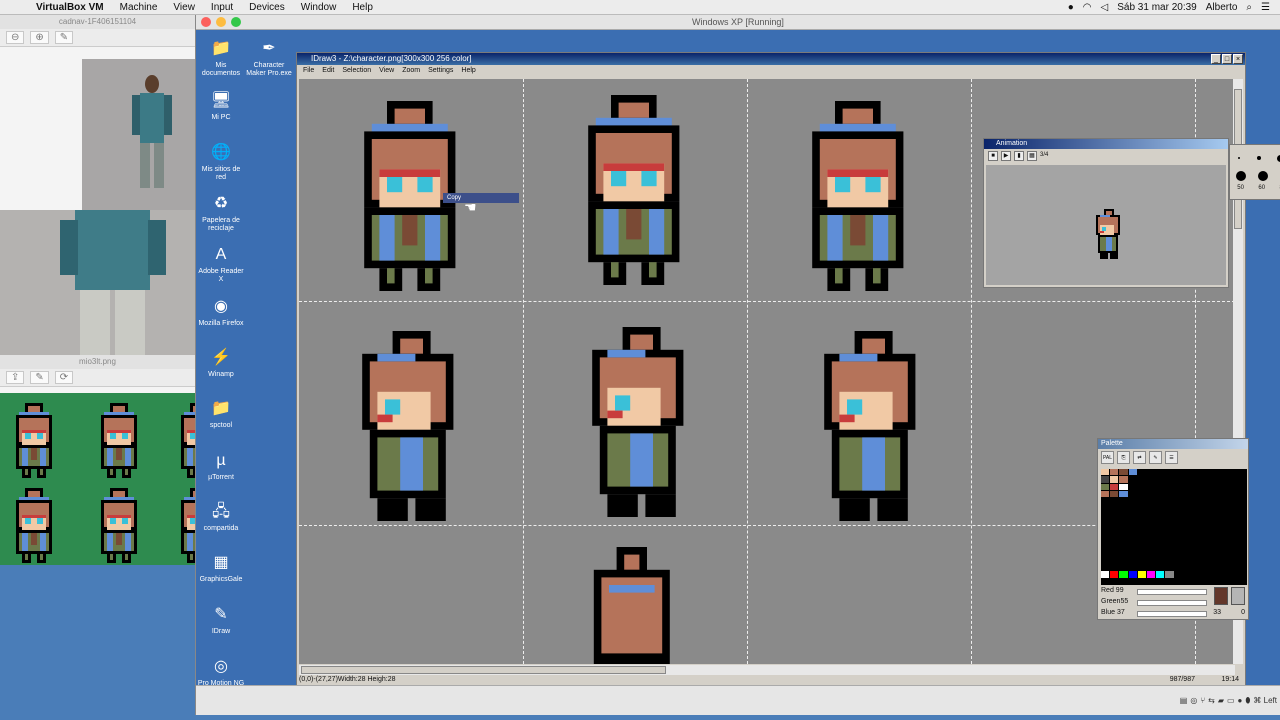  Describe the element at coordinates (356, 70) in the screenshot. I see `menu-selection: Selection` at that location.